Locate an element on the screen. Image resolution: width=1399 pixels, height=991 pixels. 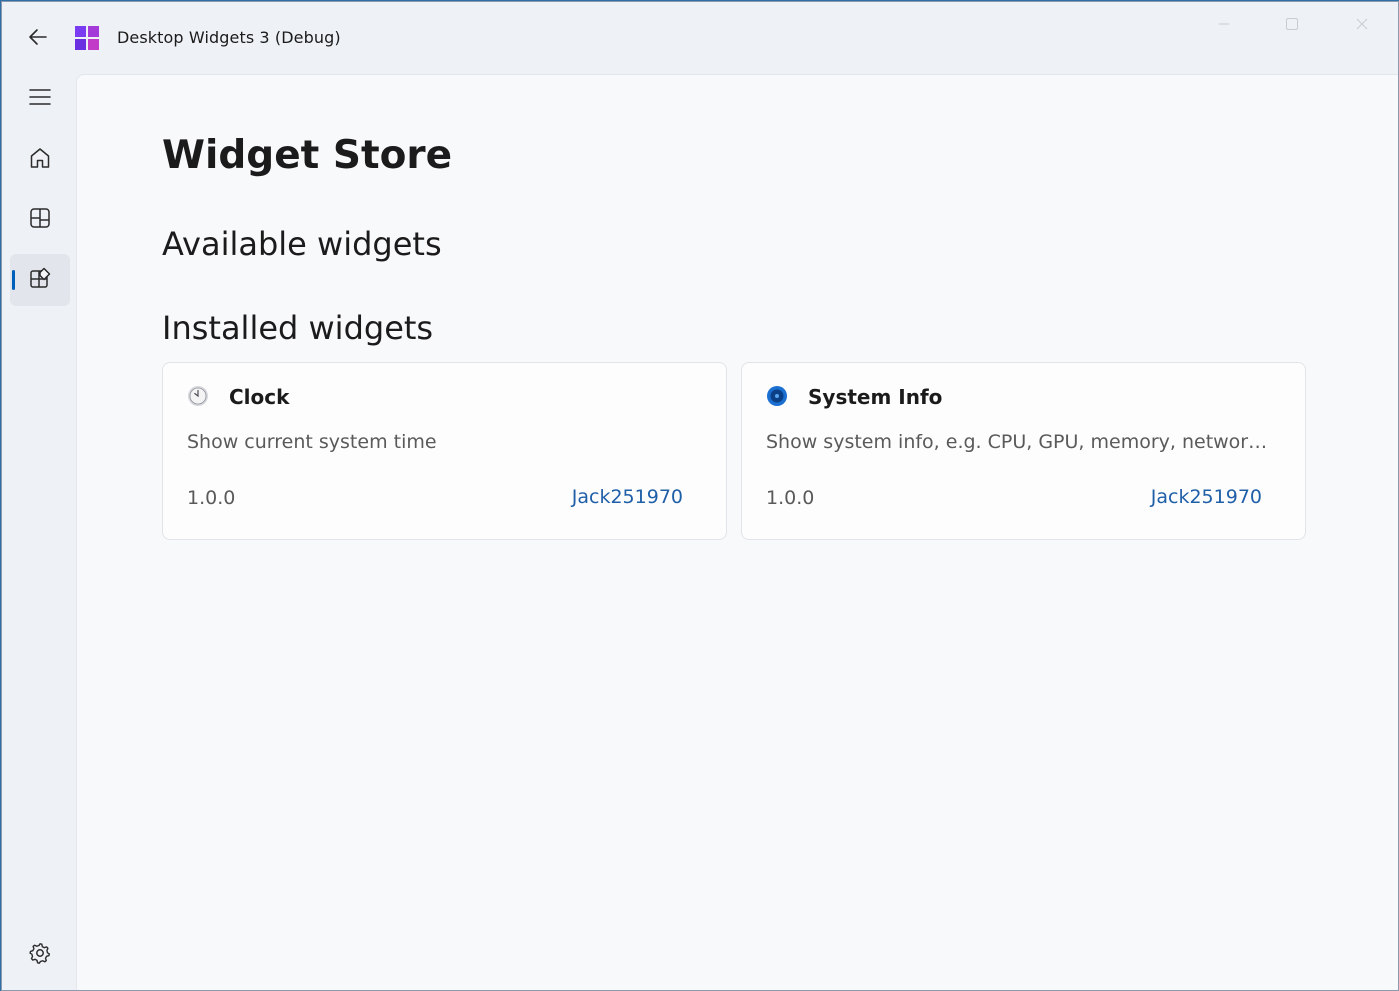
minimize-icon is located at coordinates (1224, 25).